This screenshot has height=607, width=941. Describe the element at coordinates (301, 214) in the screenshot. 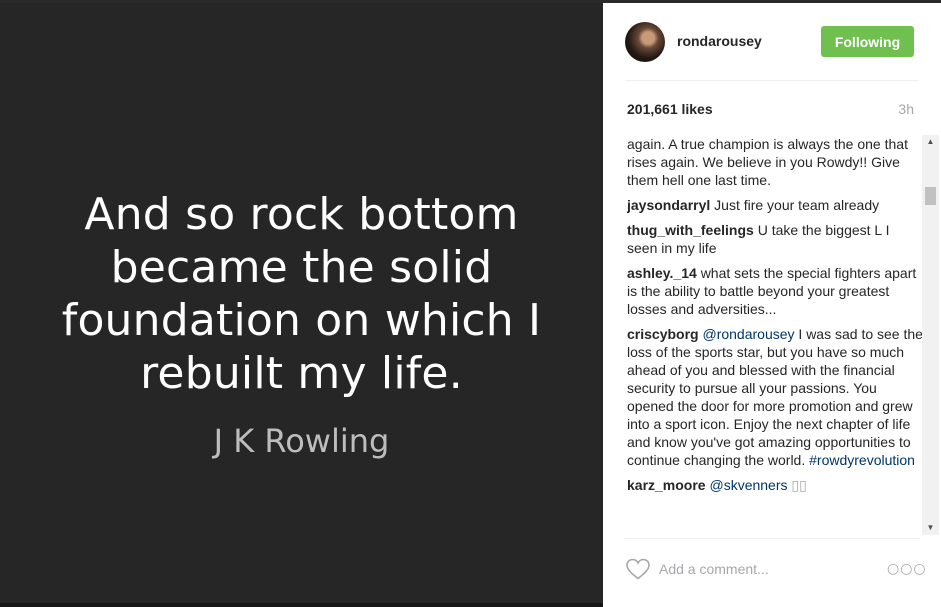

I see `quote-line: And so rock bottom` at that location.